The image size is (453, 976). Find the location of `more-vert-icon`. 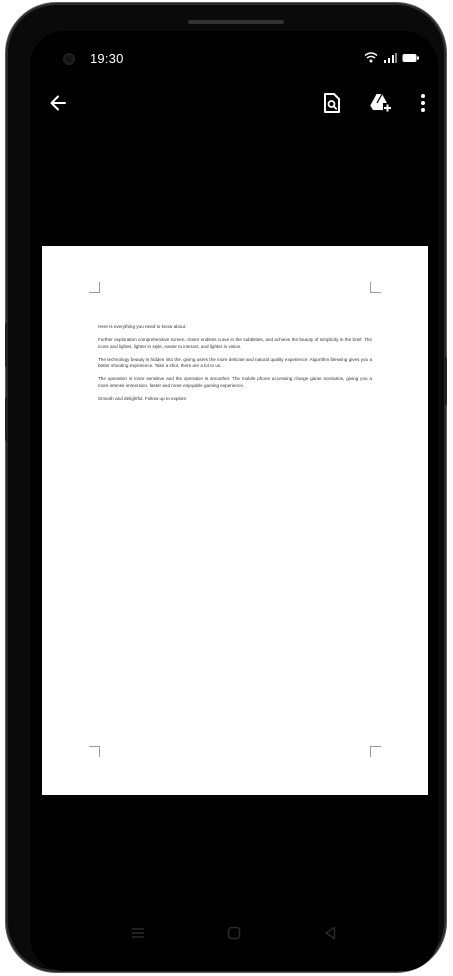

more-vert-icon is located at coordinates (423, 103).